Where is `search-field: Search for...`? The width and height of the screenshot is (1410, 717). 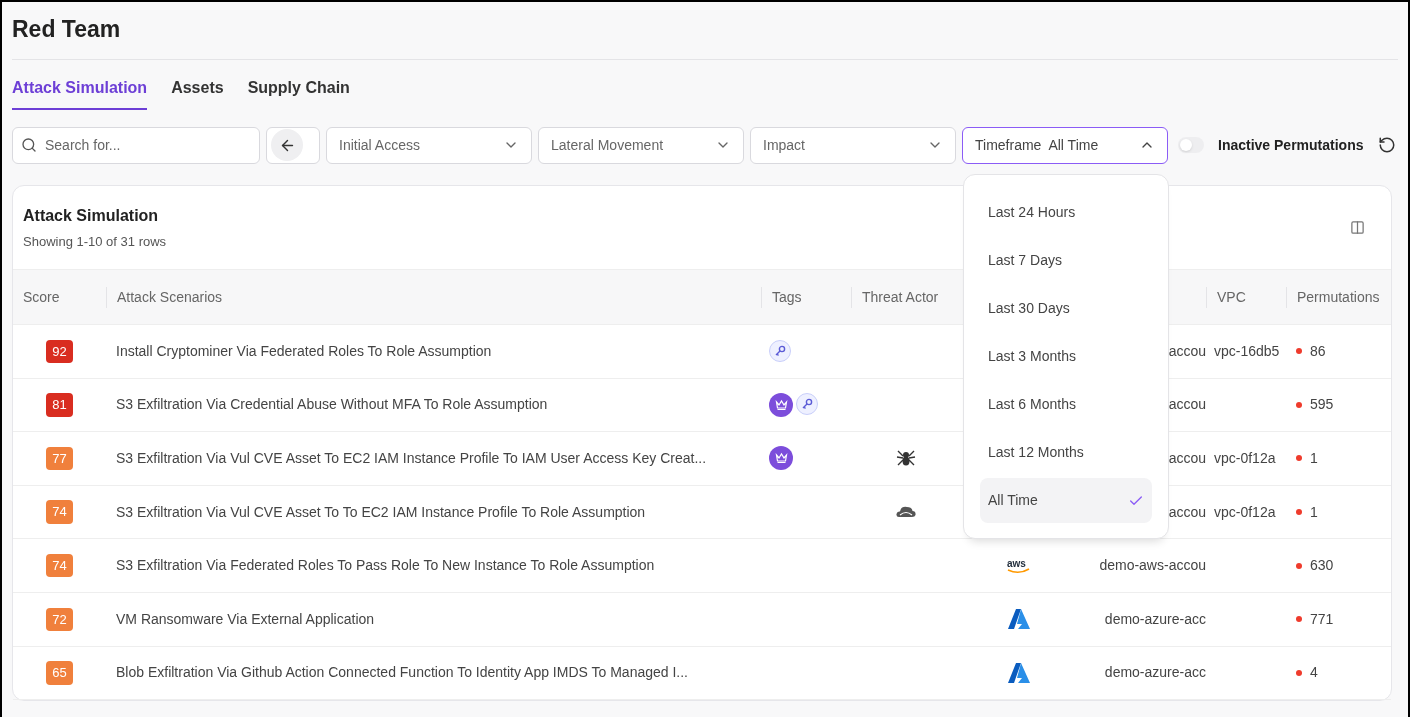
search-field: Search for... is located at coordinates (140, 145).